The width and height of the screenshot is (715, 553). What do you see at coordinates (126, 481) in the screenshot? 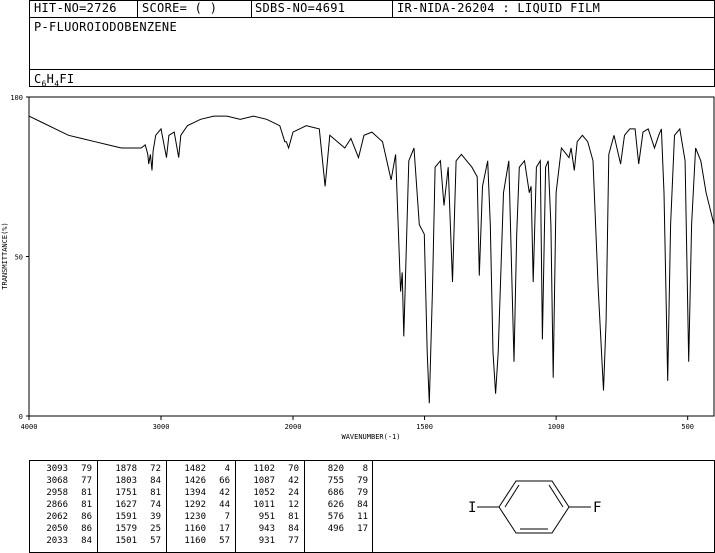
I see `peak-wavenumber: 1803` at bounding box center [126, 481].